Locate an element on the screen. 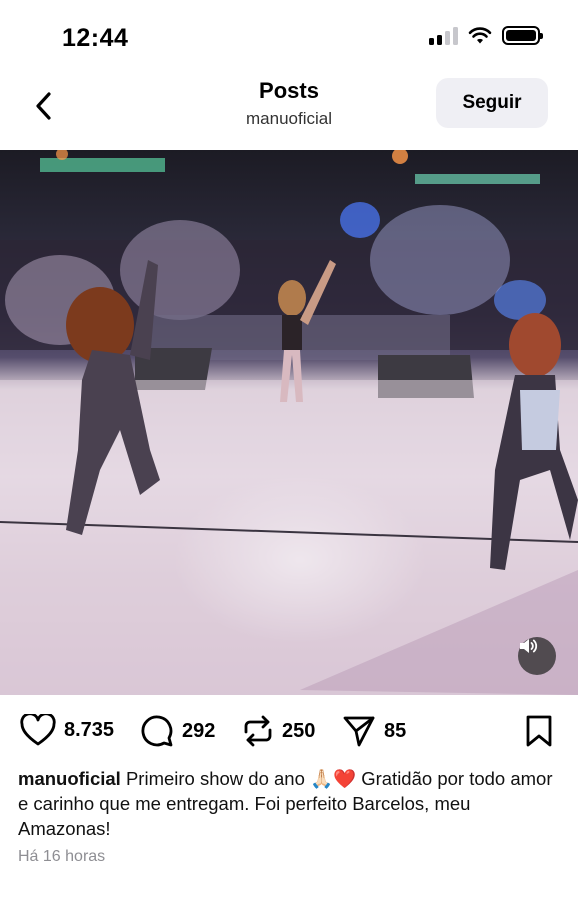 The height and width of the screenshot is (900, 578). share-count: 85 is located at coordinates (395, 730).